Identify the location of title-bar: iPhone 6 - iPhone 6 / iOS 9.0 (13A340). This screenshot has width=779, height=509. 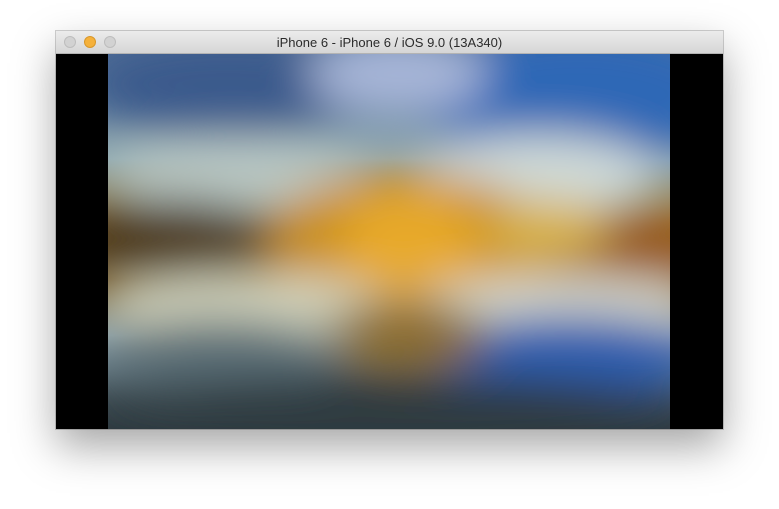
(389, 42).